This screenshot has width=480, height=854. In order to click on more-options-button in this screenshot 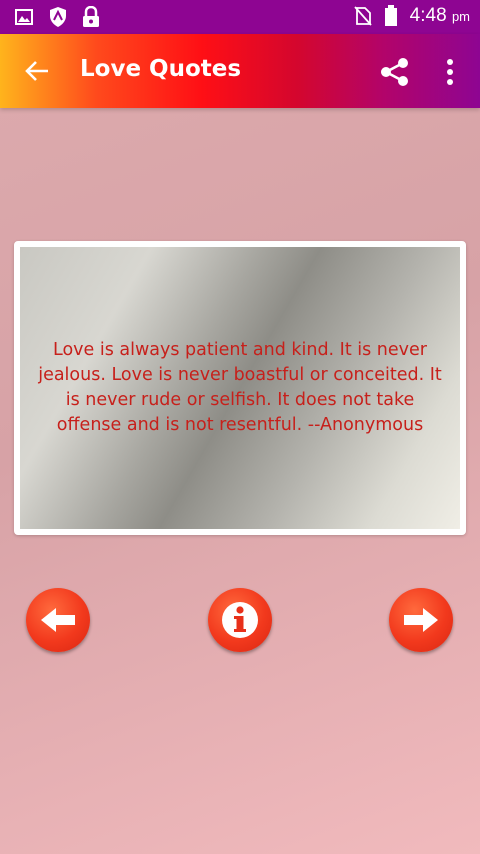, I will do `click(450, 72)`.